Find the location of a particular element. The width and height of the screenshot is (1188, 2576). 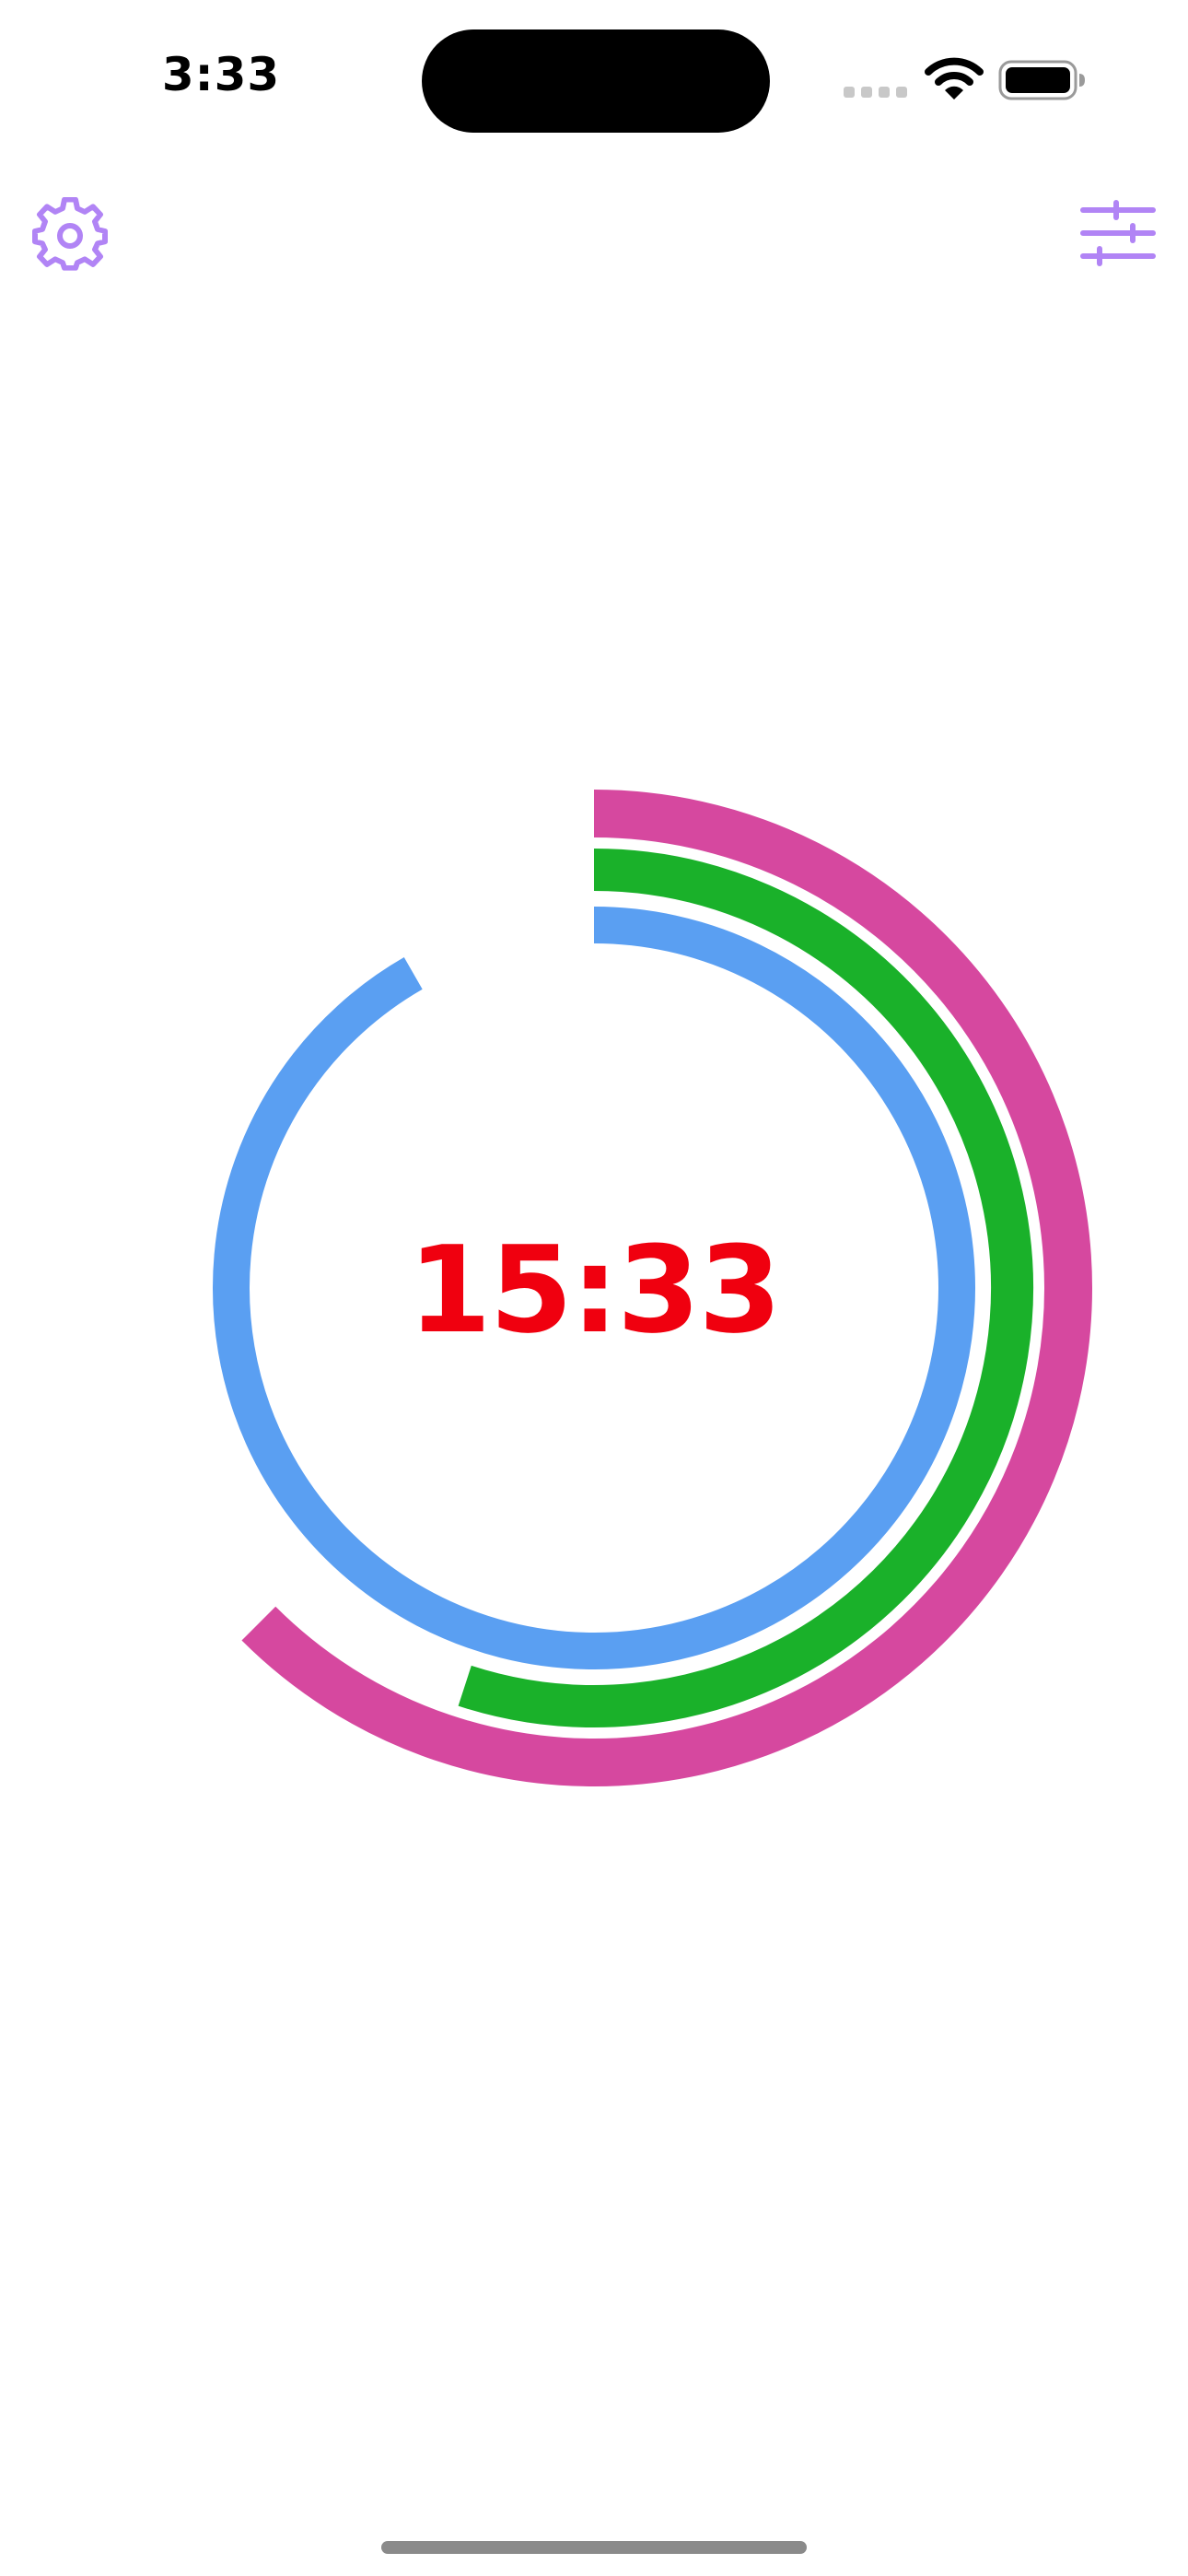

clock-time: 15:33 is located at coordinates (595, 1290).